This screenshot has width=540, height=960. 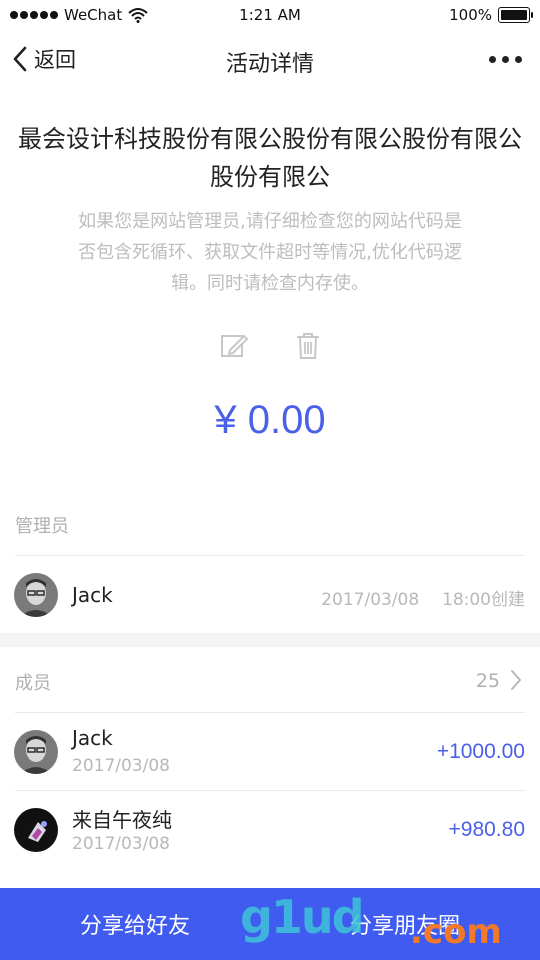 What do you see at coordinates (270, 158) in the screenshot?
I see `company-name: 最会设计科技股份有限公股份有限公股份有限公股份有限公` at bounding box center [270, 158].